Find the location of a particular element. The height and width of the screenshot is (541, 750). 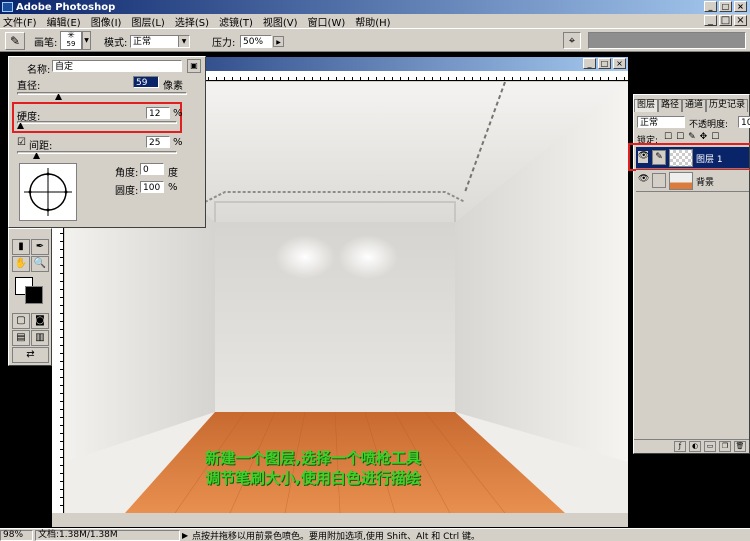

roundness-input: 100 is located at coordinates (152, 187).